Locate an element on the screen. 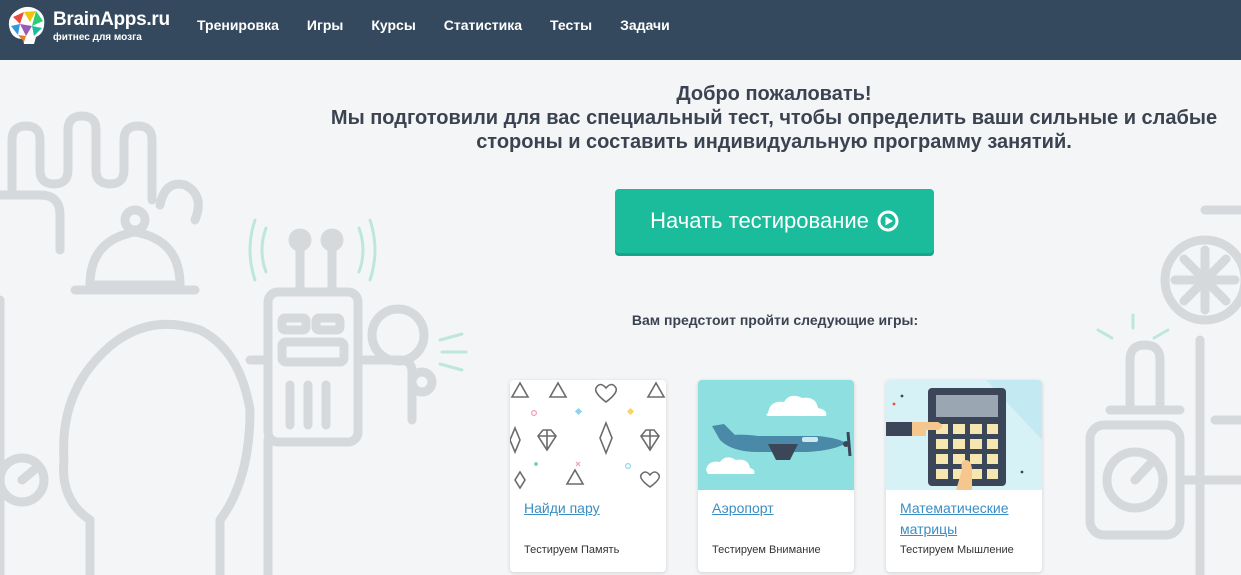 The height and width of the screenshot is (575, 1241). game-title-link: Найди пару is located at coordinates (589, 508).